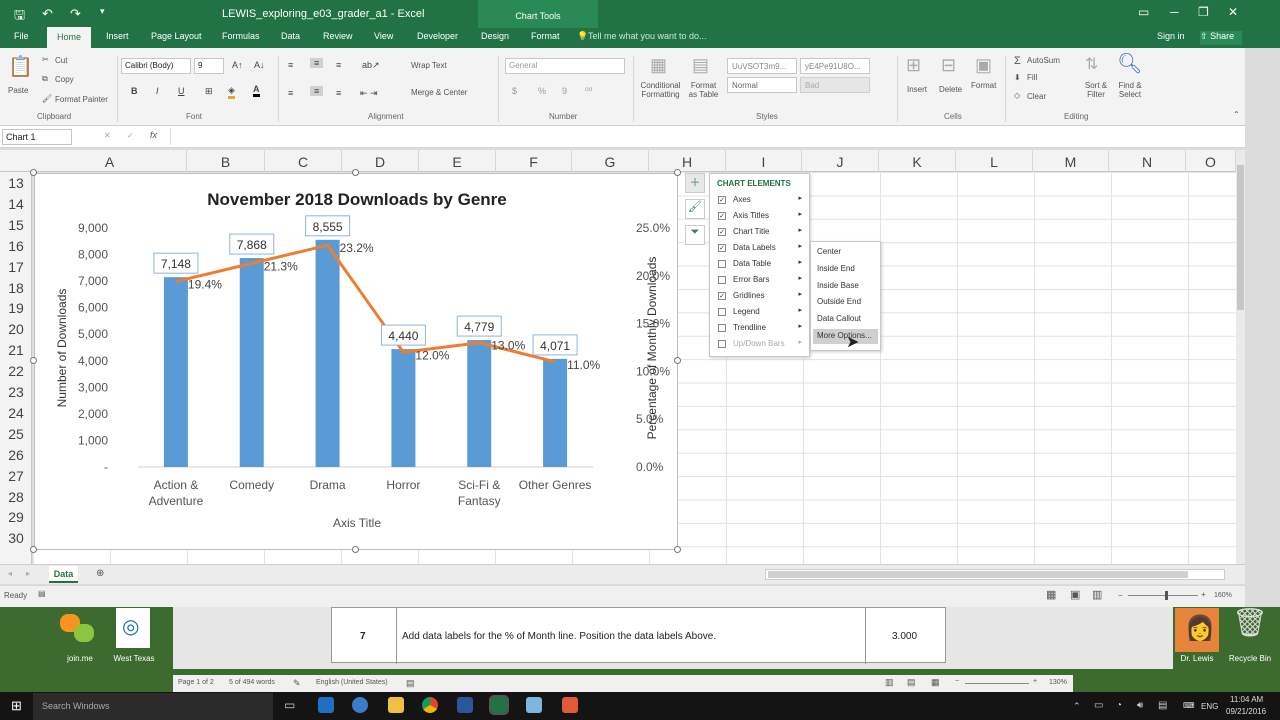  I want to click on row-header-23: 23, so click(16, 395).